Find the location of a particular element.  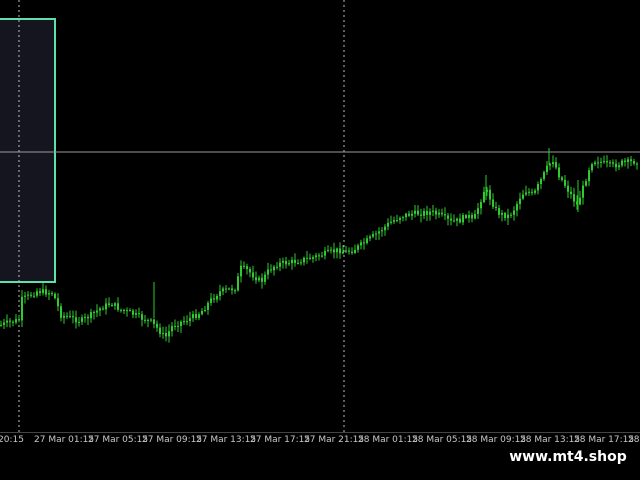

time-axis-tick-label: 27 Mar 21:15 is located at coordinates (334, 440).